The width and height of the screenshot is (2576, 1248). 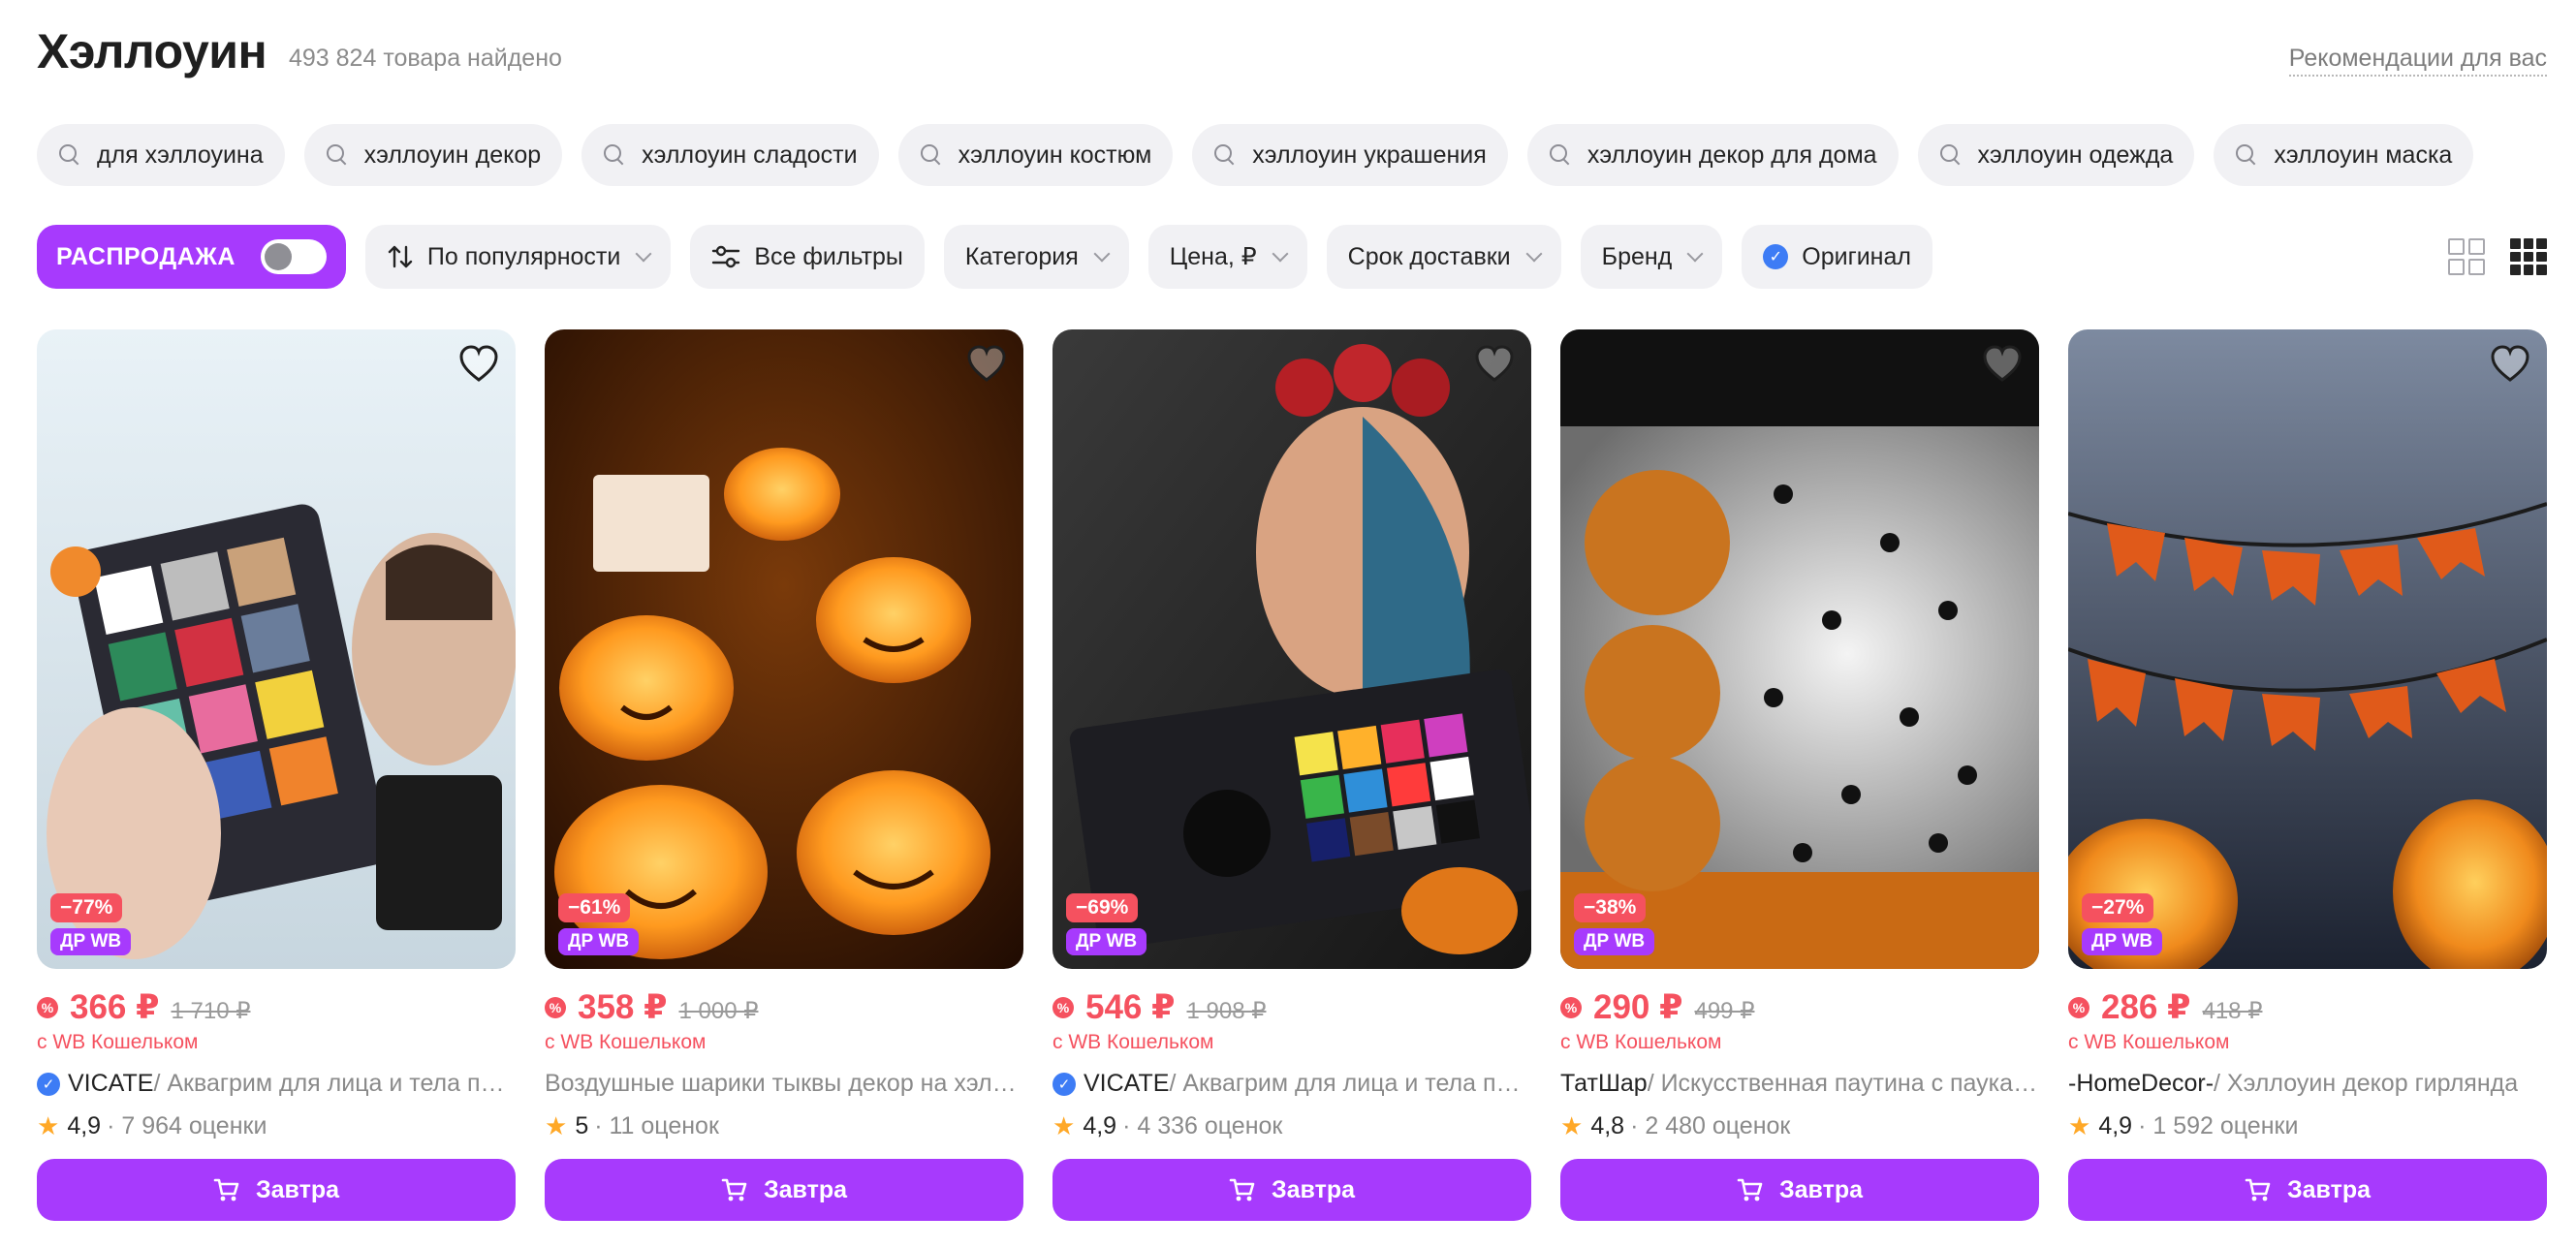 What do you see at coordinates (191, 257) in the screenshot?
I see `sale-toggle-button: РАСПРОДАЖА` at bounding box center [191, 257].